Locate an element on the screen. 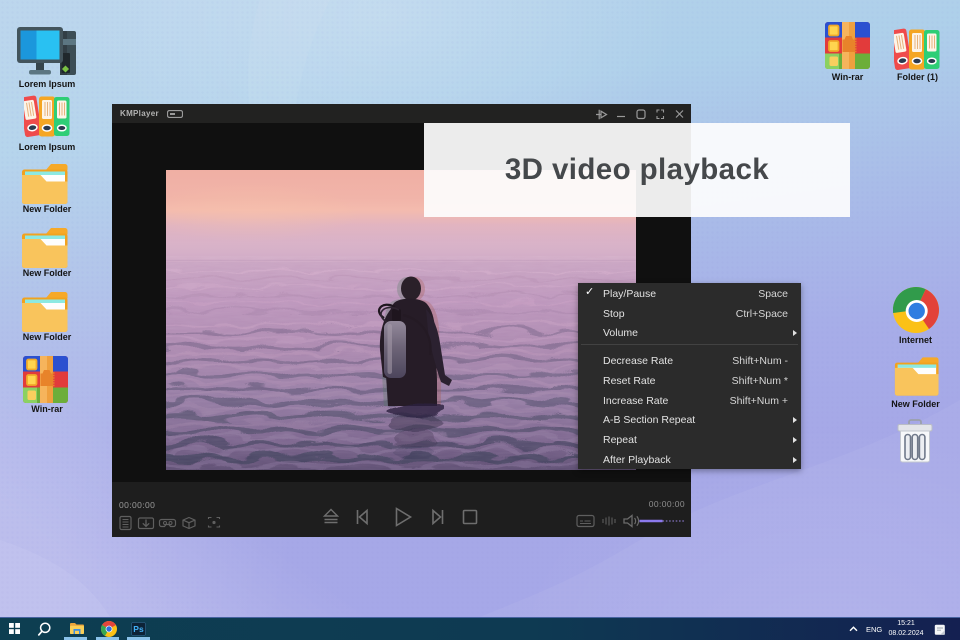  svg-text: Ps is located at coordinates (138, 629).